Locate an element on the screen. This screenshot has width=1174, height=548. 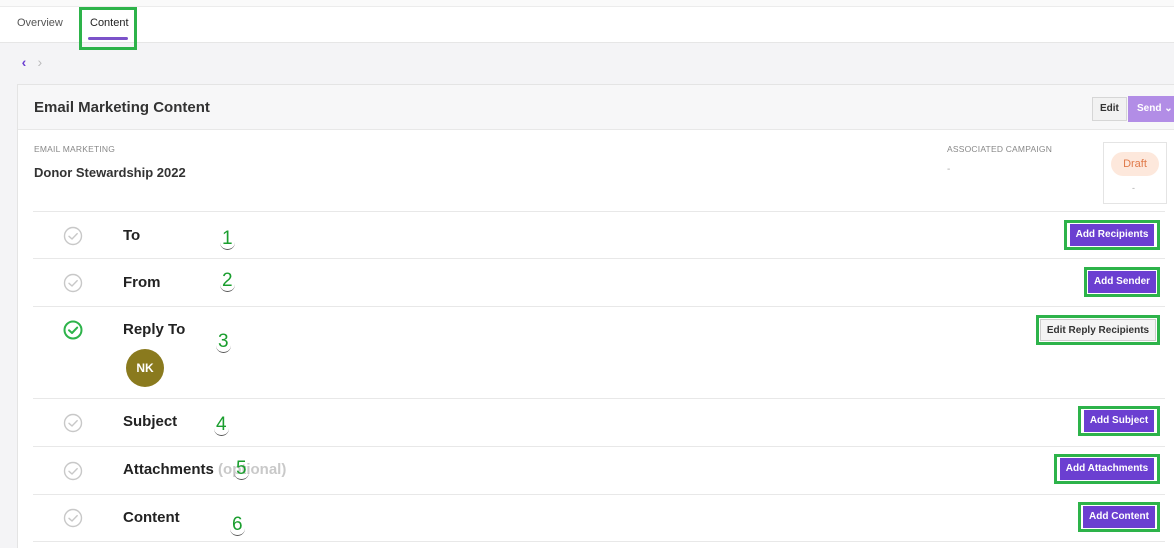
step-number: 6 is located at coordinates (237, 525).